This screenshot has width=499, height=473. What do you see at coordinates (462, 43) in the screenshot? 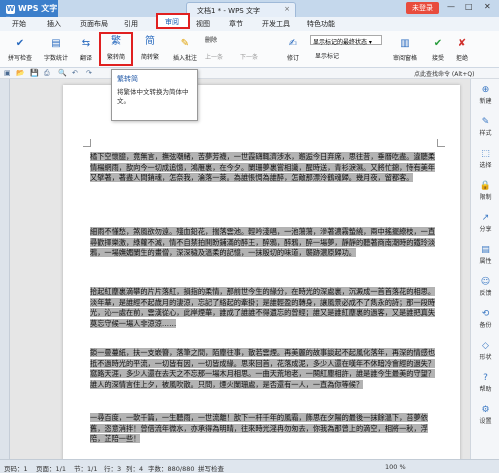
I see `reject-icon: ✘` at bounding box center [462, 43].